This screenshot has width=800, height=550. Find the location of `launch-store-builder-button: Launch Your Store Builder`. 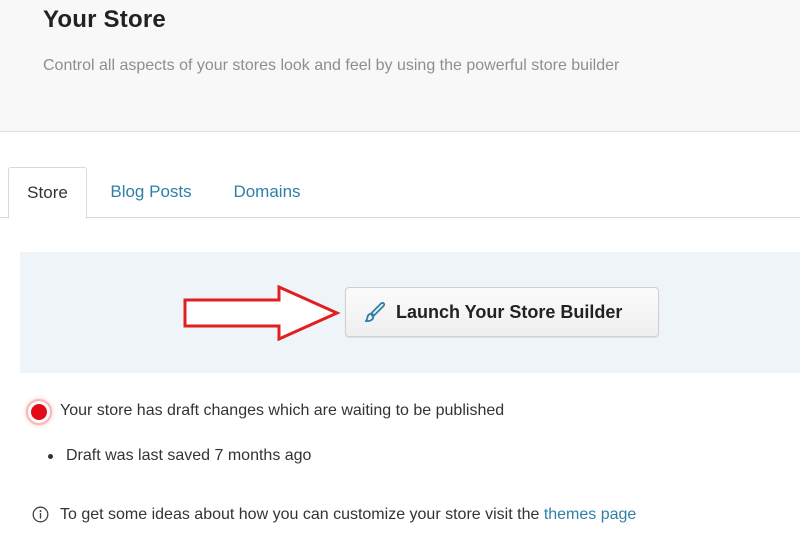

launch-store-builder-button: Launch Your Store Builder is located at coordinates (502, 312).